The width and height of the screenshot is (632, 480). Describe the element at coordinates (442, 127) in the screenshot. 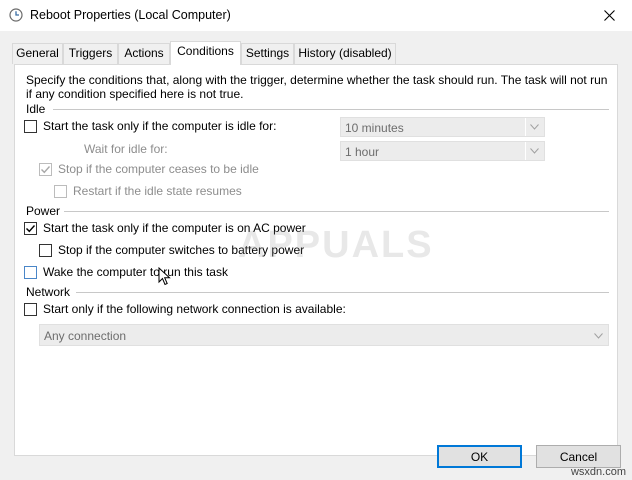

I see `idle-duration-dropdown: 10 minutes` at that location.